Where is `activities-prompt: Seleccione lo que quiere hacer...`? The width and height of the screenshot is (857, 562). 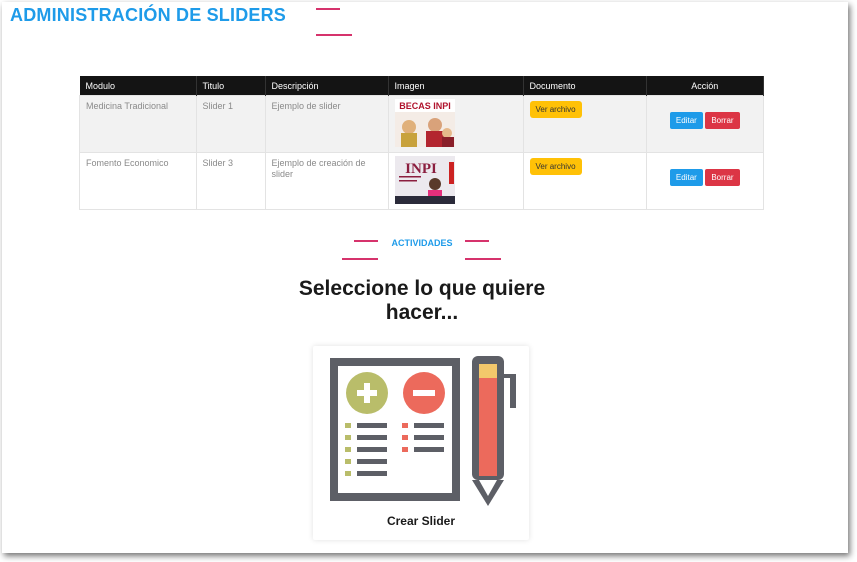 activities-prompt: Seleccione lo que quiere hacer... is located at coordinates (422, 300).